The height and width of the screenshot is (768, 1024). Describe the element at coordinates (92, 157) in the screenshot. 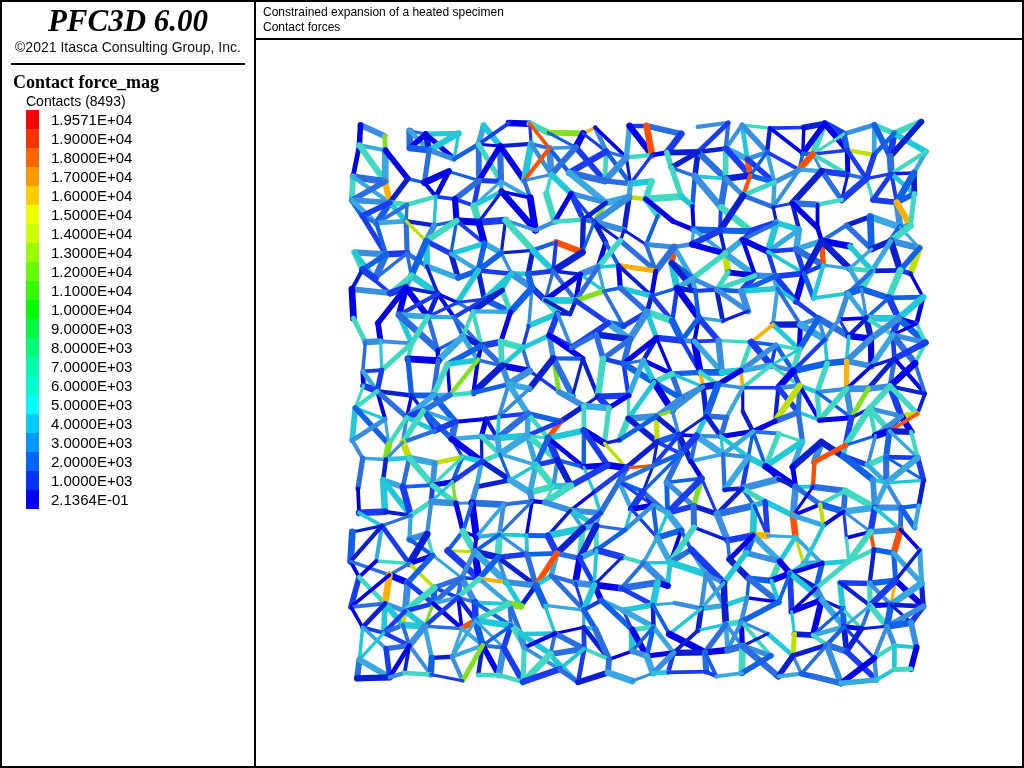

I see `legend-label: 1.8000E+04` at that location.